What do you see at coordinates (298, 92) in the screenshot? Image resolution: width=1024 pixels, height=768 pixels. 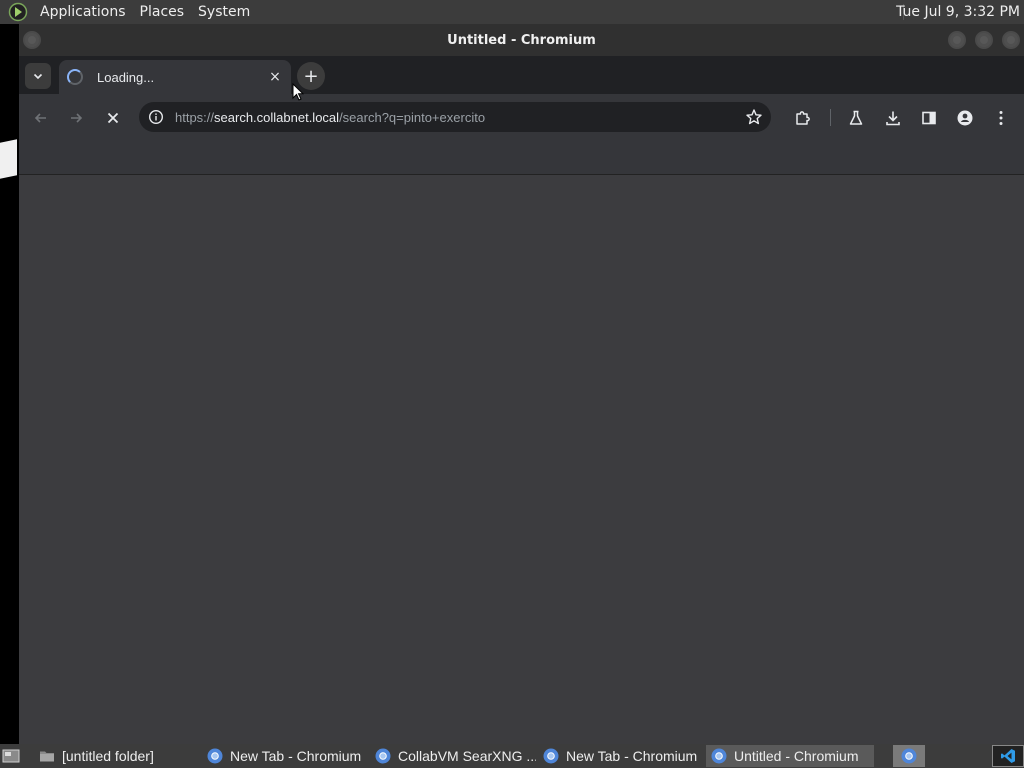 I see `mouse-cursor-icon` at bounding box center [298, 92].